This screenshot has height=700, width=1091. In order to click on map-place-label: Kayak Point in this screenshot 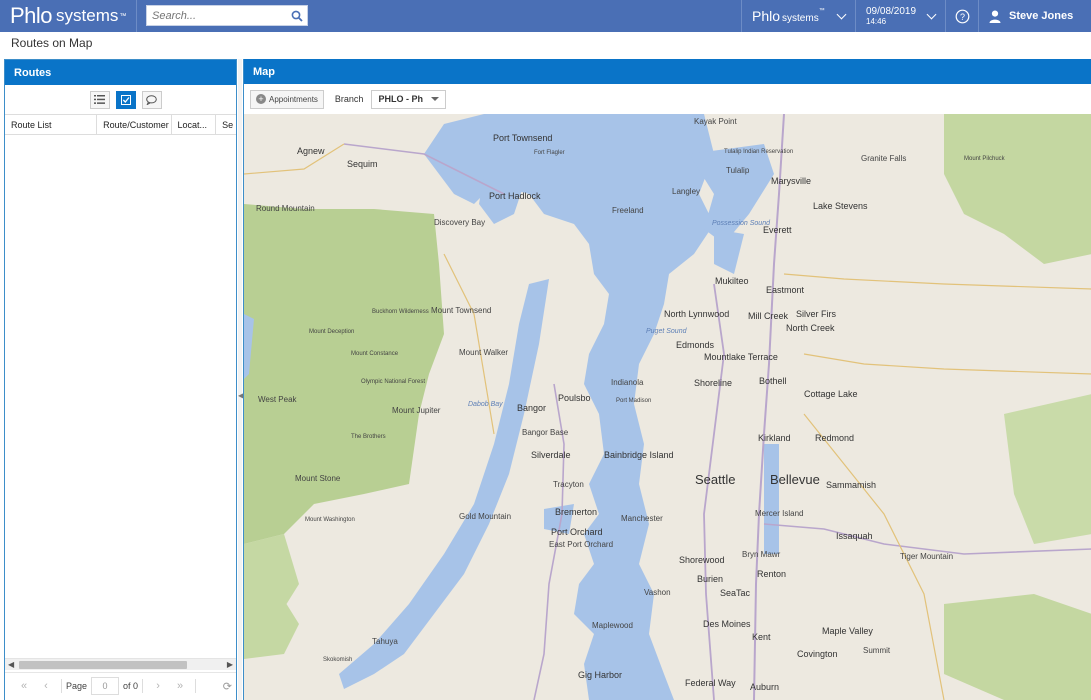, I will do `click(715, 121)`.